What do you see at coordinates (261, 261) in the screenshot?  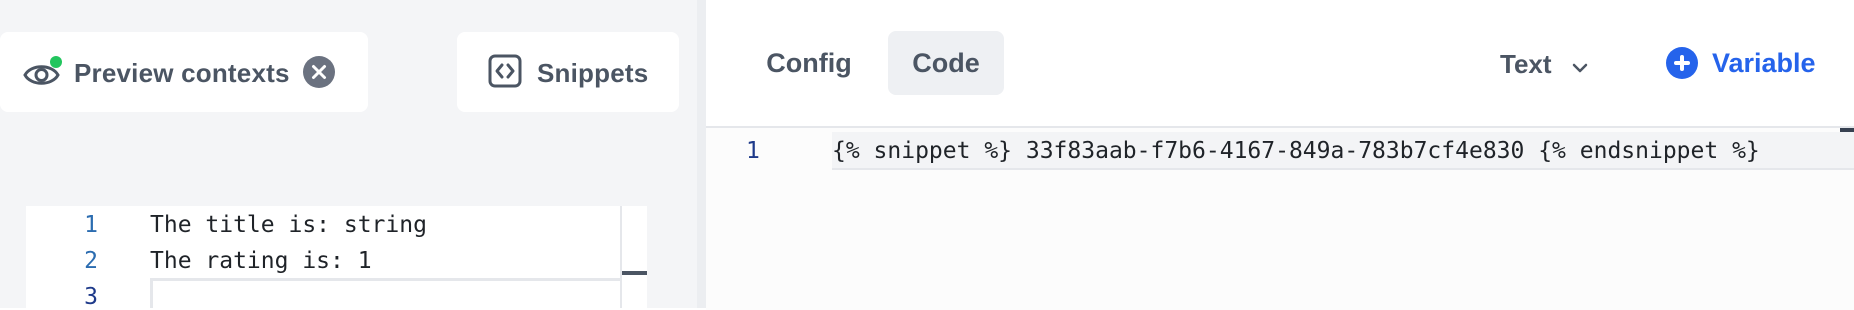 I see `code-line: The rating is: 1` at bounding box center [261, 261].